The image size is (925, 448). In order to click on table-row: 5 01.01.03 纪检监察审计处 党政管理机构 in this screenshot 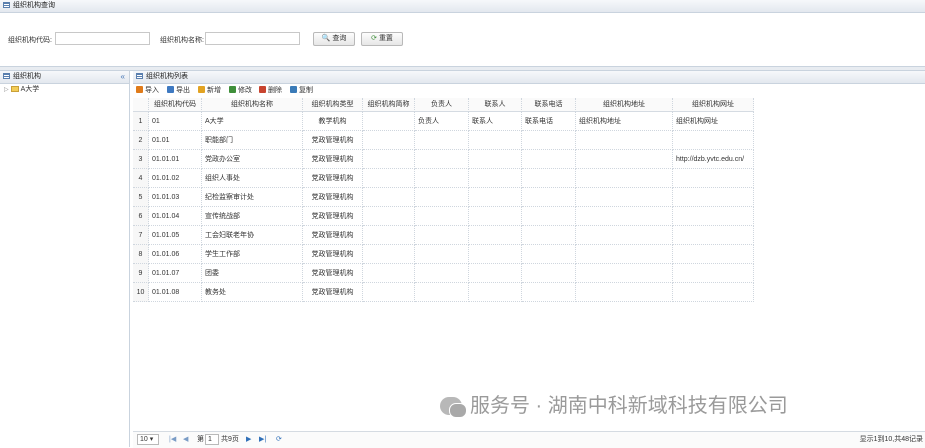, I will do `click(443, 197)`.